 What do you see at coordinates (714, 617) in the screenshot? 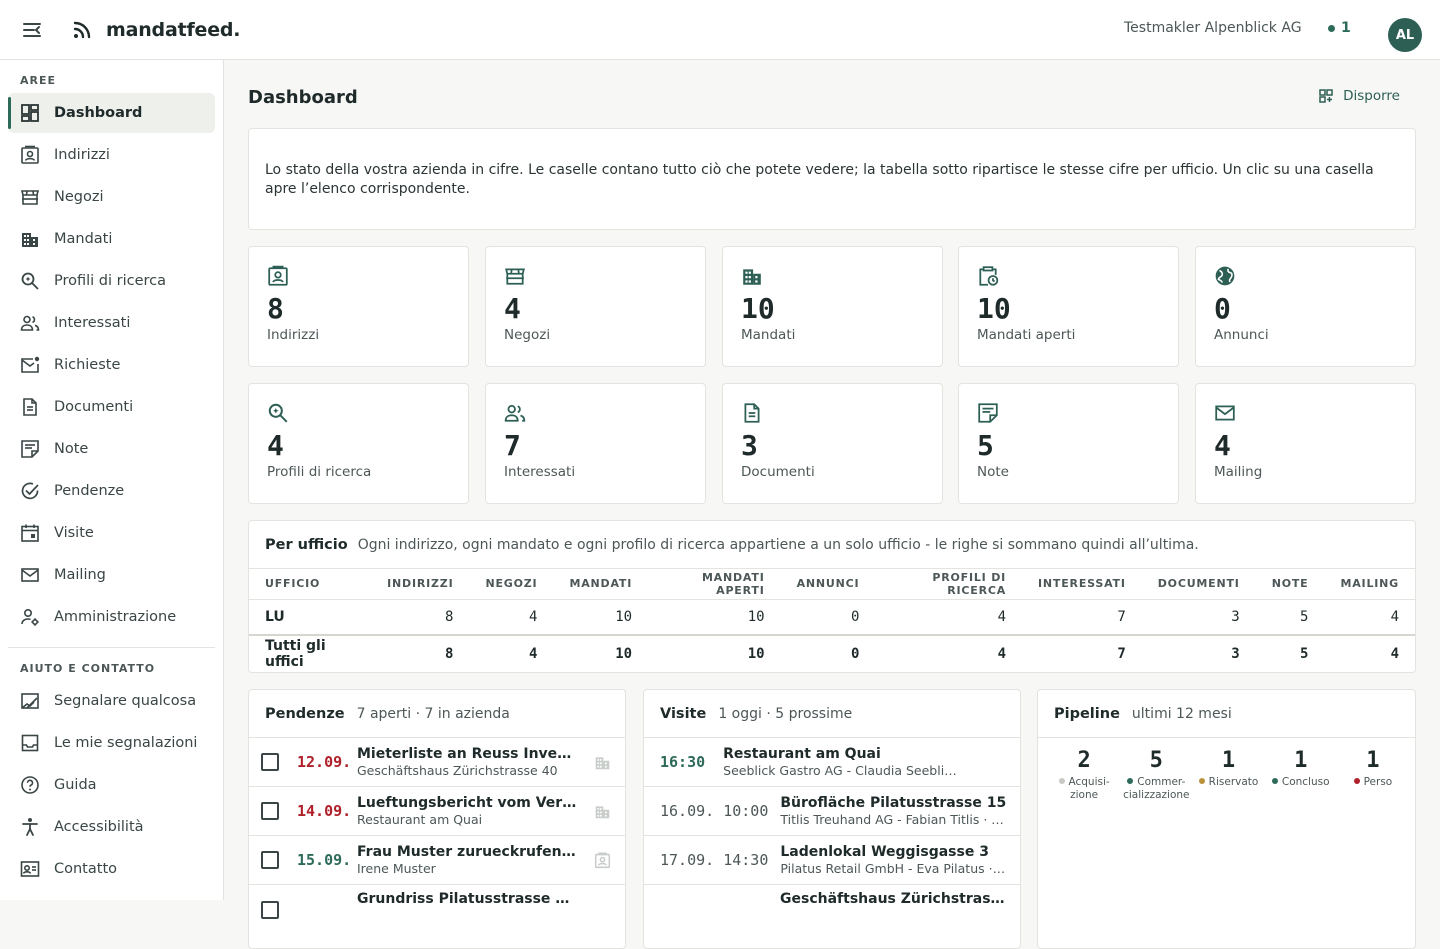
I see `table-cell: 10` at bounding box center [714, 617].